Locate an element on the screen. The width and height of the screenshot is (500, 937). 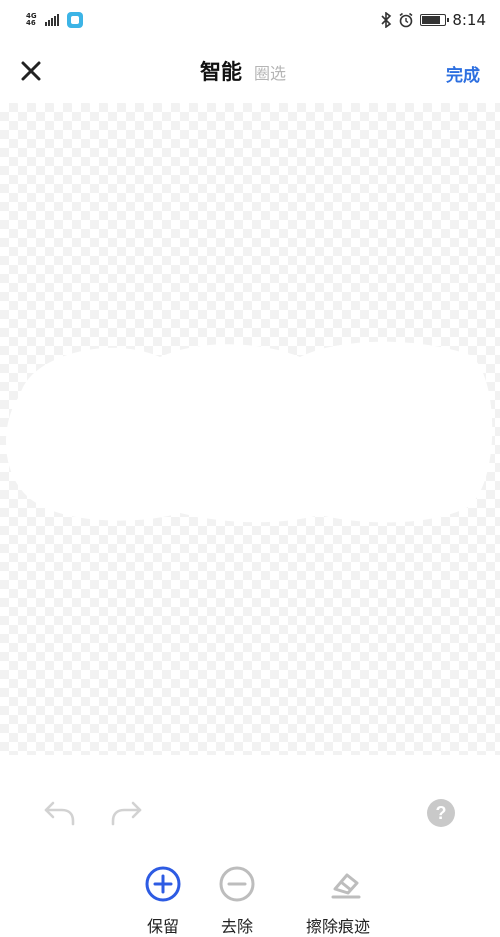
battery-fill is located at coordinates (431, 20).